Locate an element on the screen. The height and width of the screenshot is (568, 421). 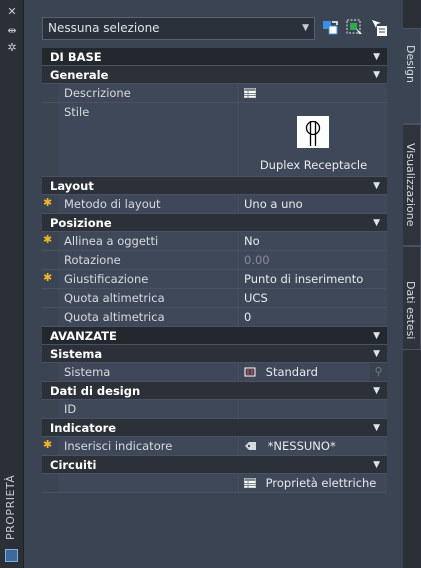
section-avanzate: AVANZATE ▼ is located at coordinates (214, 336).